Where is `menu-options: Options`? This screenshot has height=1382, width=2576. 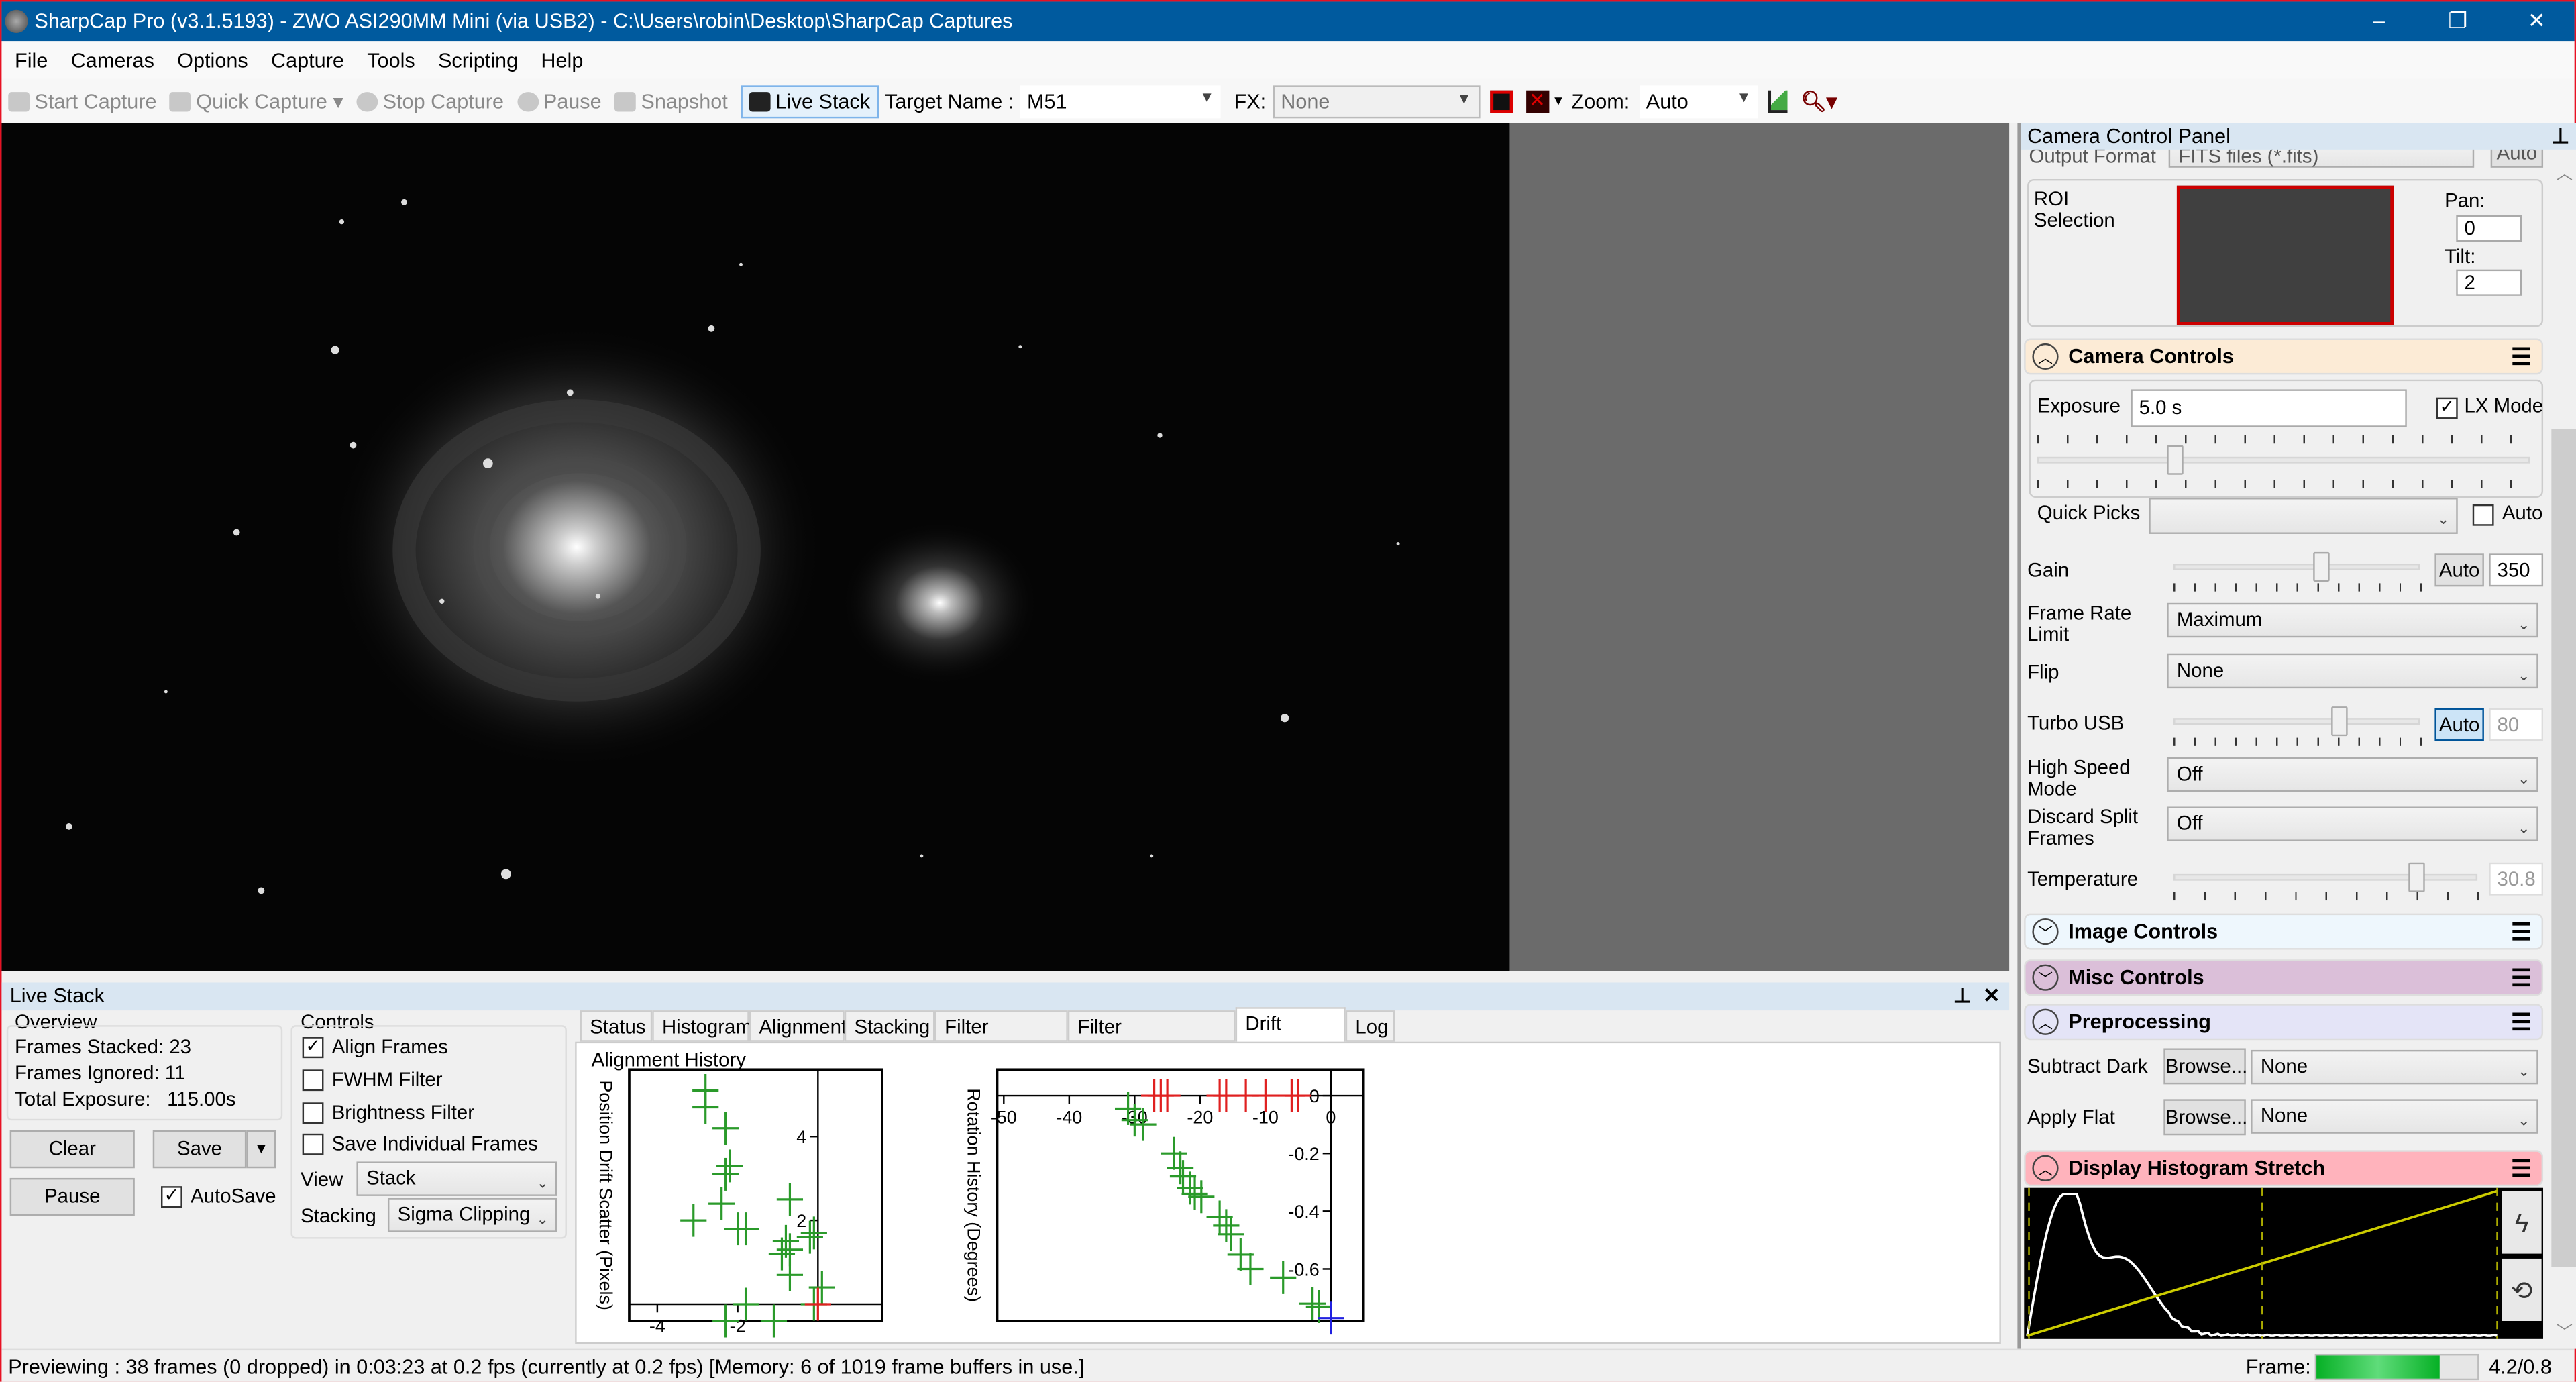
menu-options: Options is located at coordinates (212, 59).